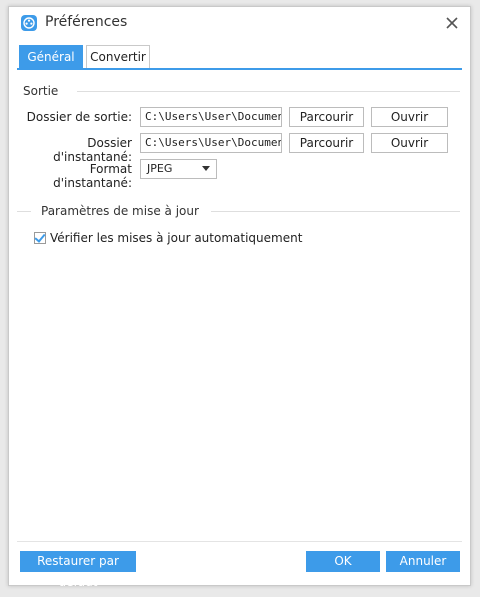 The width and height of the screenshot is (480, 597). What do you see at coordinates (79, 117) in the screenshot?
I see `output-folder-label: Dossier de sortie:` at bounding box center [79, 117].